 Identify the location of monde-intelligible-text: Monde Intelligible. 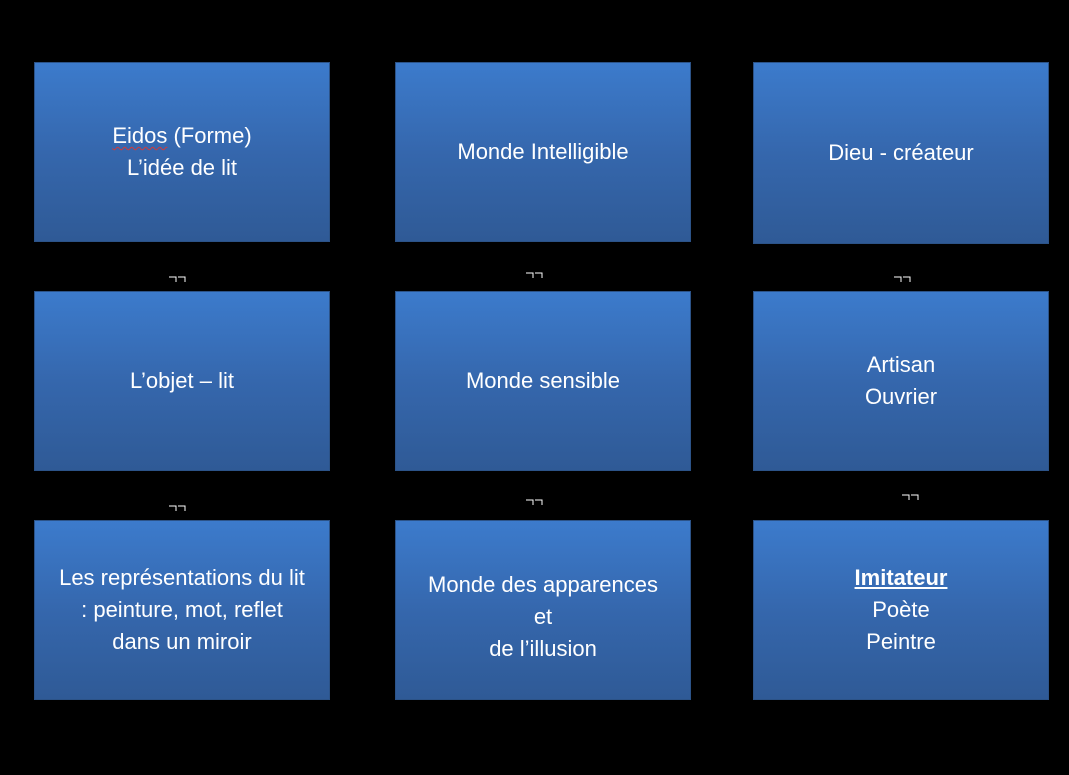
(543, 151).